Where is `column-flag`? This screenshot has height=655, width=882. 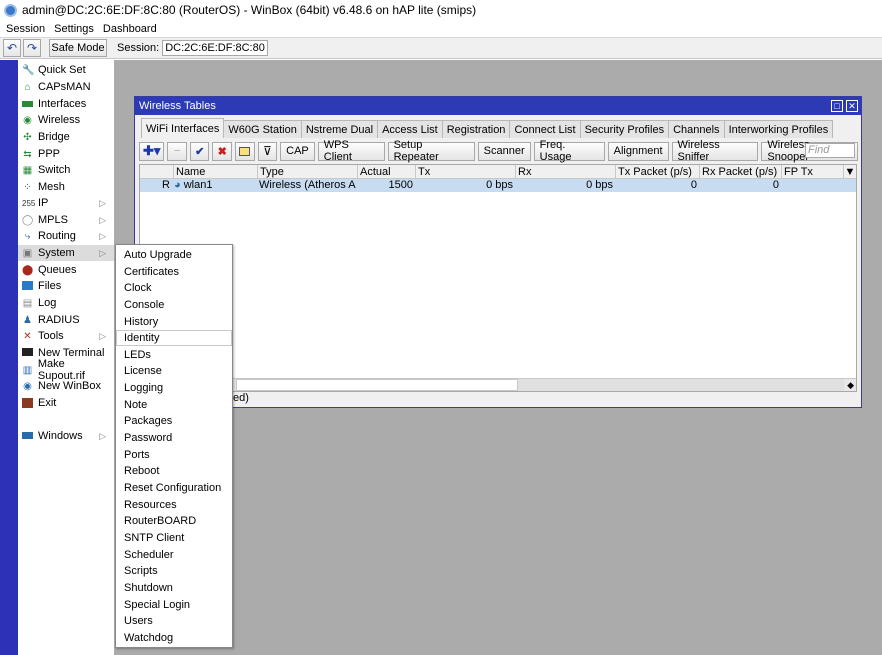 column-flag is located at coordinates (156, 172).